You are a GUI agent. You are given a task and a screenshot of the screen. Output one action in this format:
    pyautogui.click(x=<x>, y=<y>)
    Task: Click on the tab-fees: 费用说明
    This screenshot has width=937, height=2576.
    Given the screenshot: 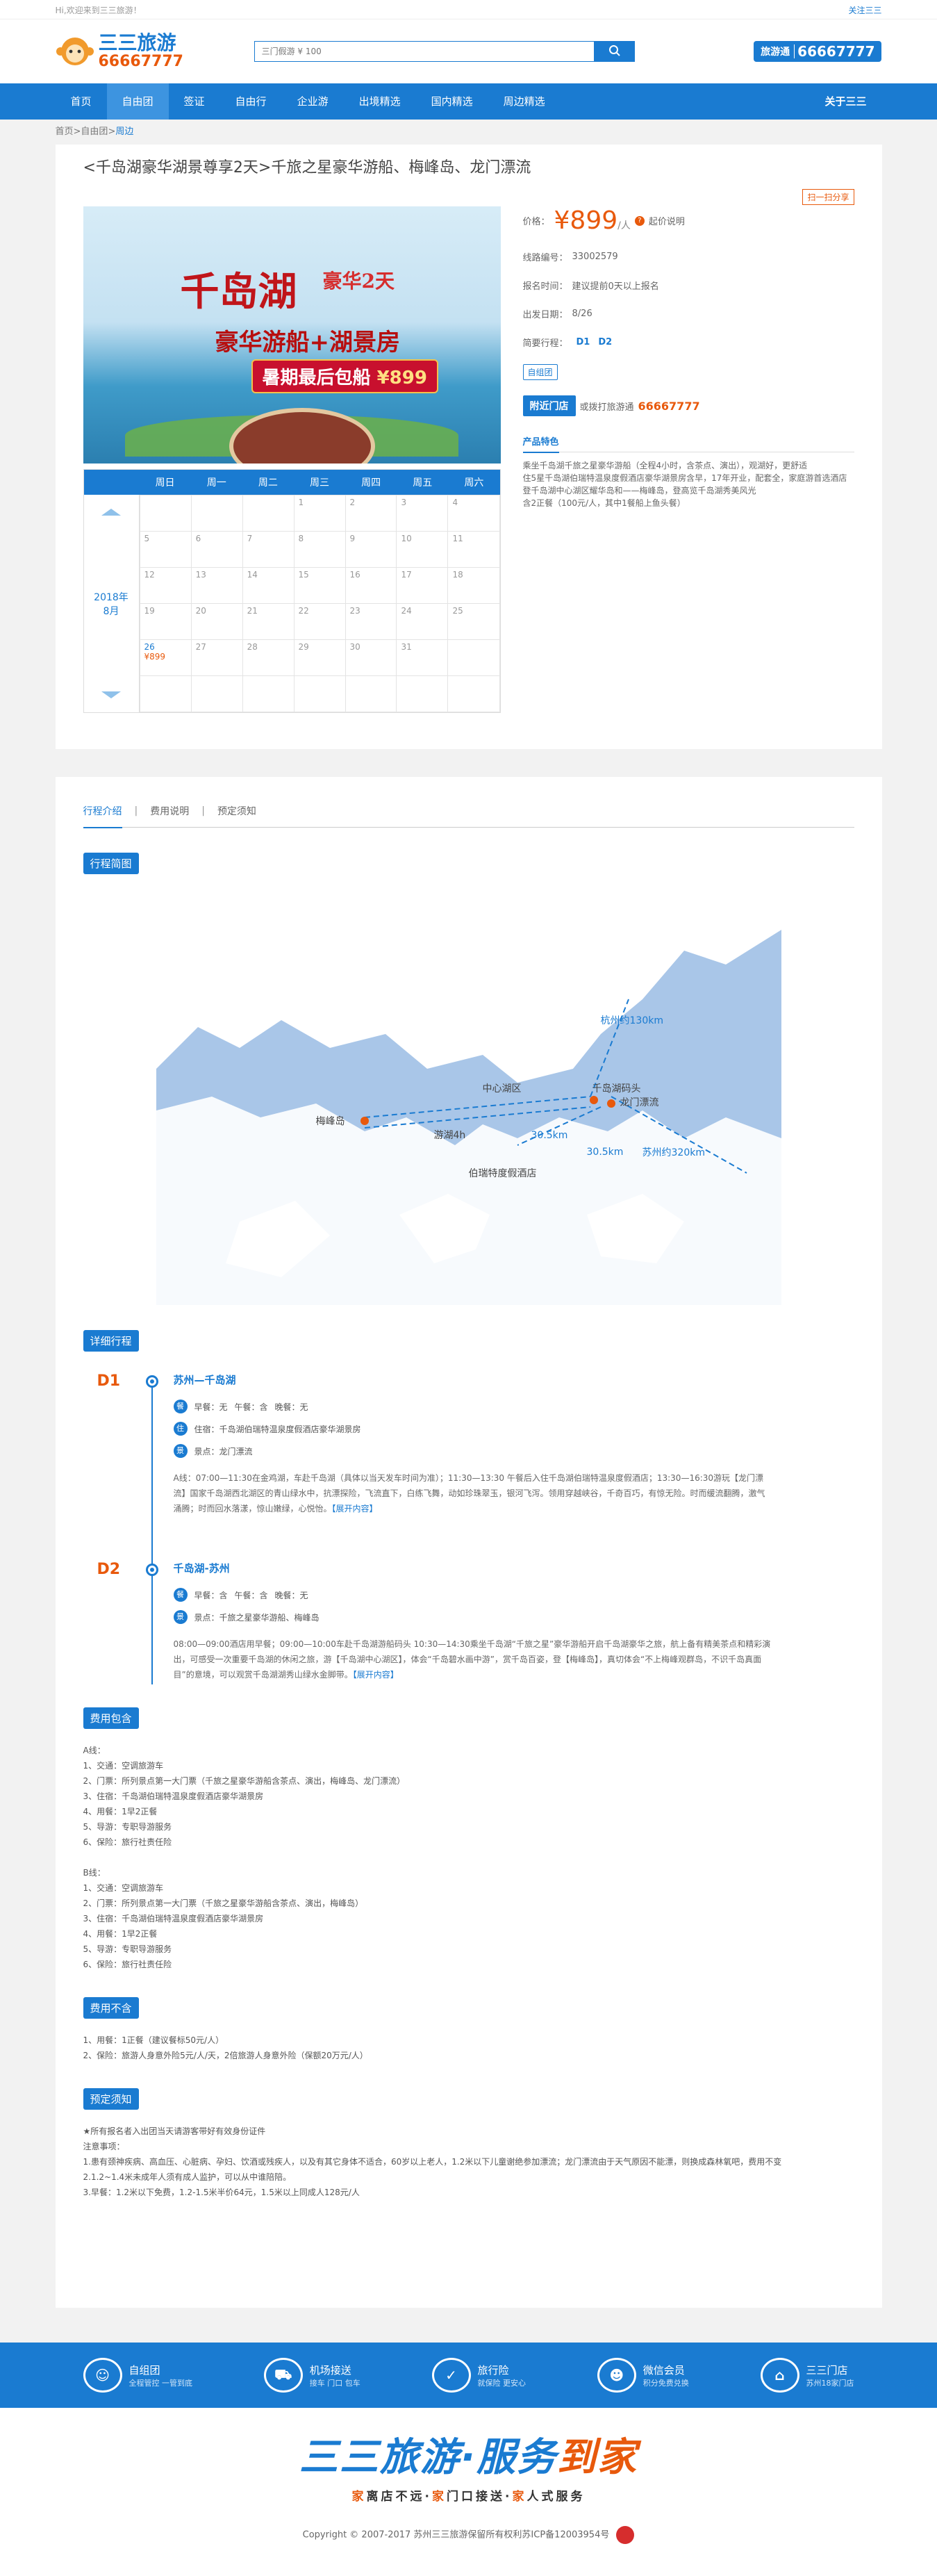 What is the action you would take?
    pyautogui.click(x=169, y=811)
    